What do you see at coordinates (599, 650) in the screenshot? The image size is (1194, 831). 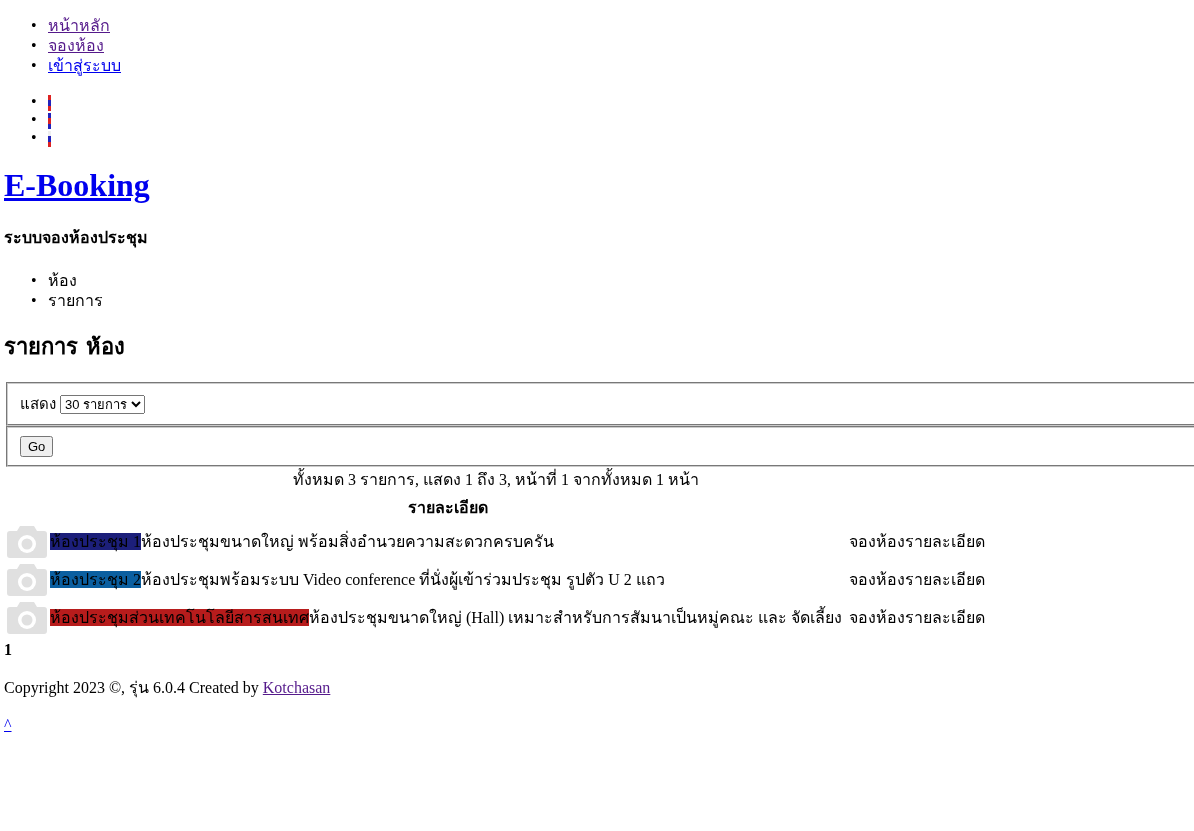 I see `page-number: 1` at bounding box center [599, 650].